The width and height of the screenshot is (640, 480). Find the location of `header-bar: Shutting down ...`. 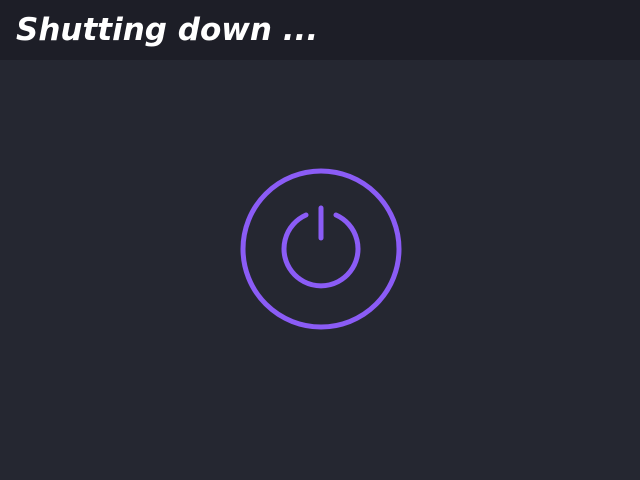

header-bar: Shutting down ... is located at coordinates (320, 30).